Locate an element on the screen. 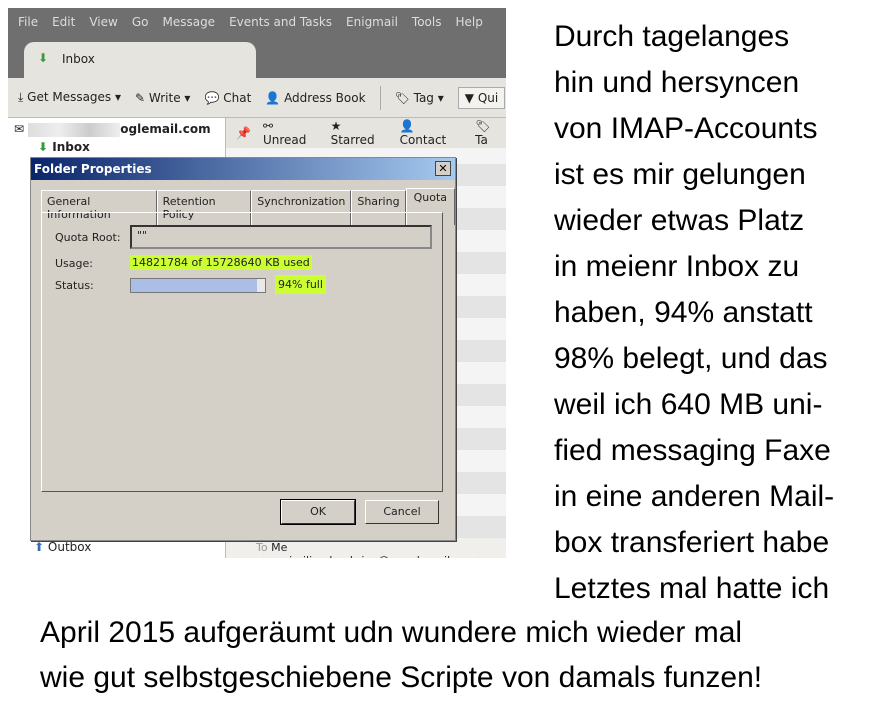  status-label: Status: is located at coordinates (74, 285).